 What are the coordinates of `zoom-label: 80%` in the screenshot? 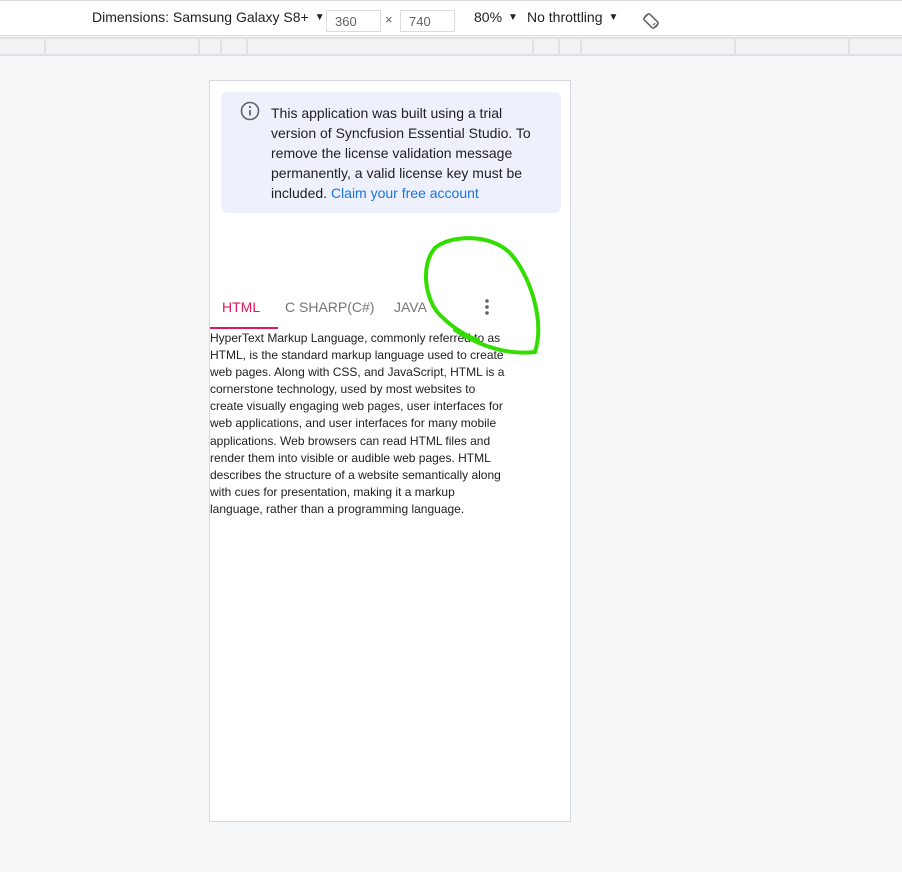 It's located at (488, 17).